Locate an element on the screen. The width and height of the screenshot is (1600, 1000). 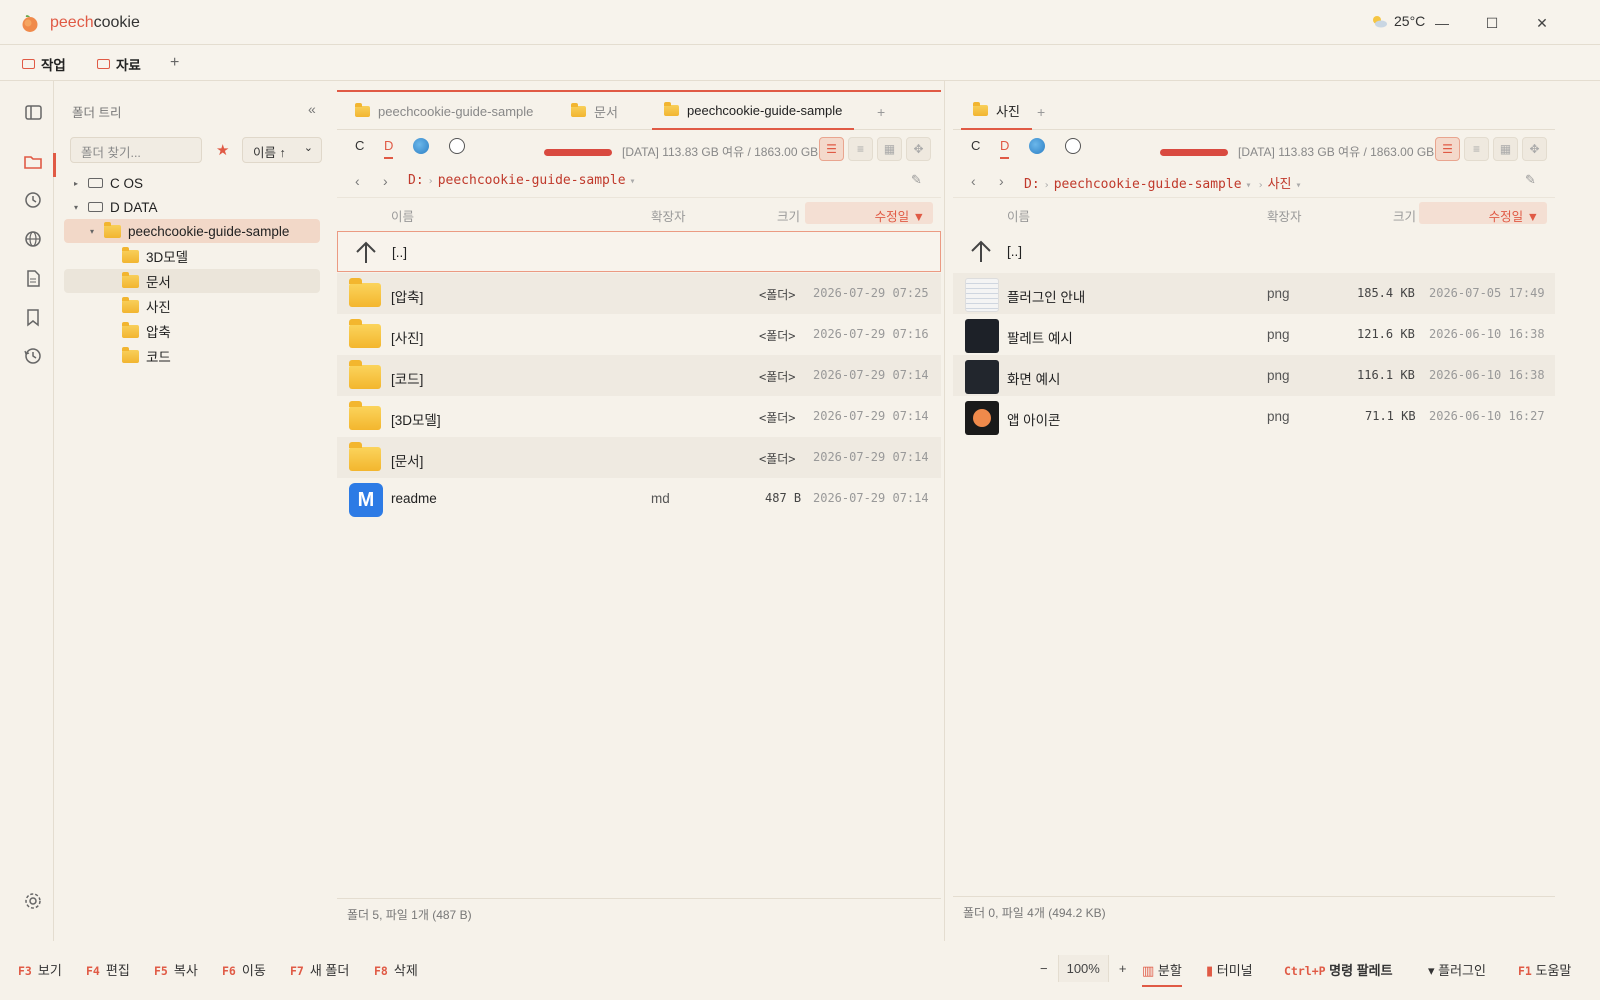
folder-row: [사진] <폴더> 2026-07-29 07:16 is located at coordinates (639, 334).